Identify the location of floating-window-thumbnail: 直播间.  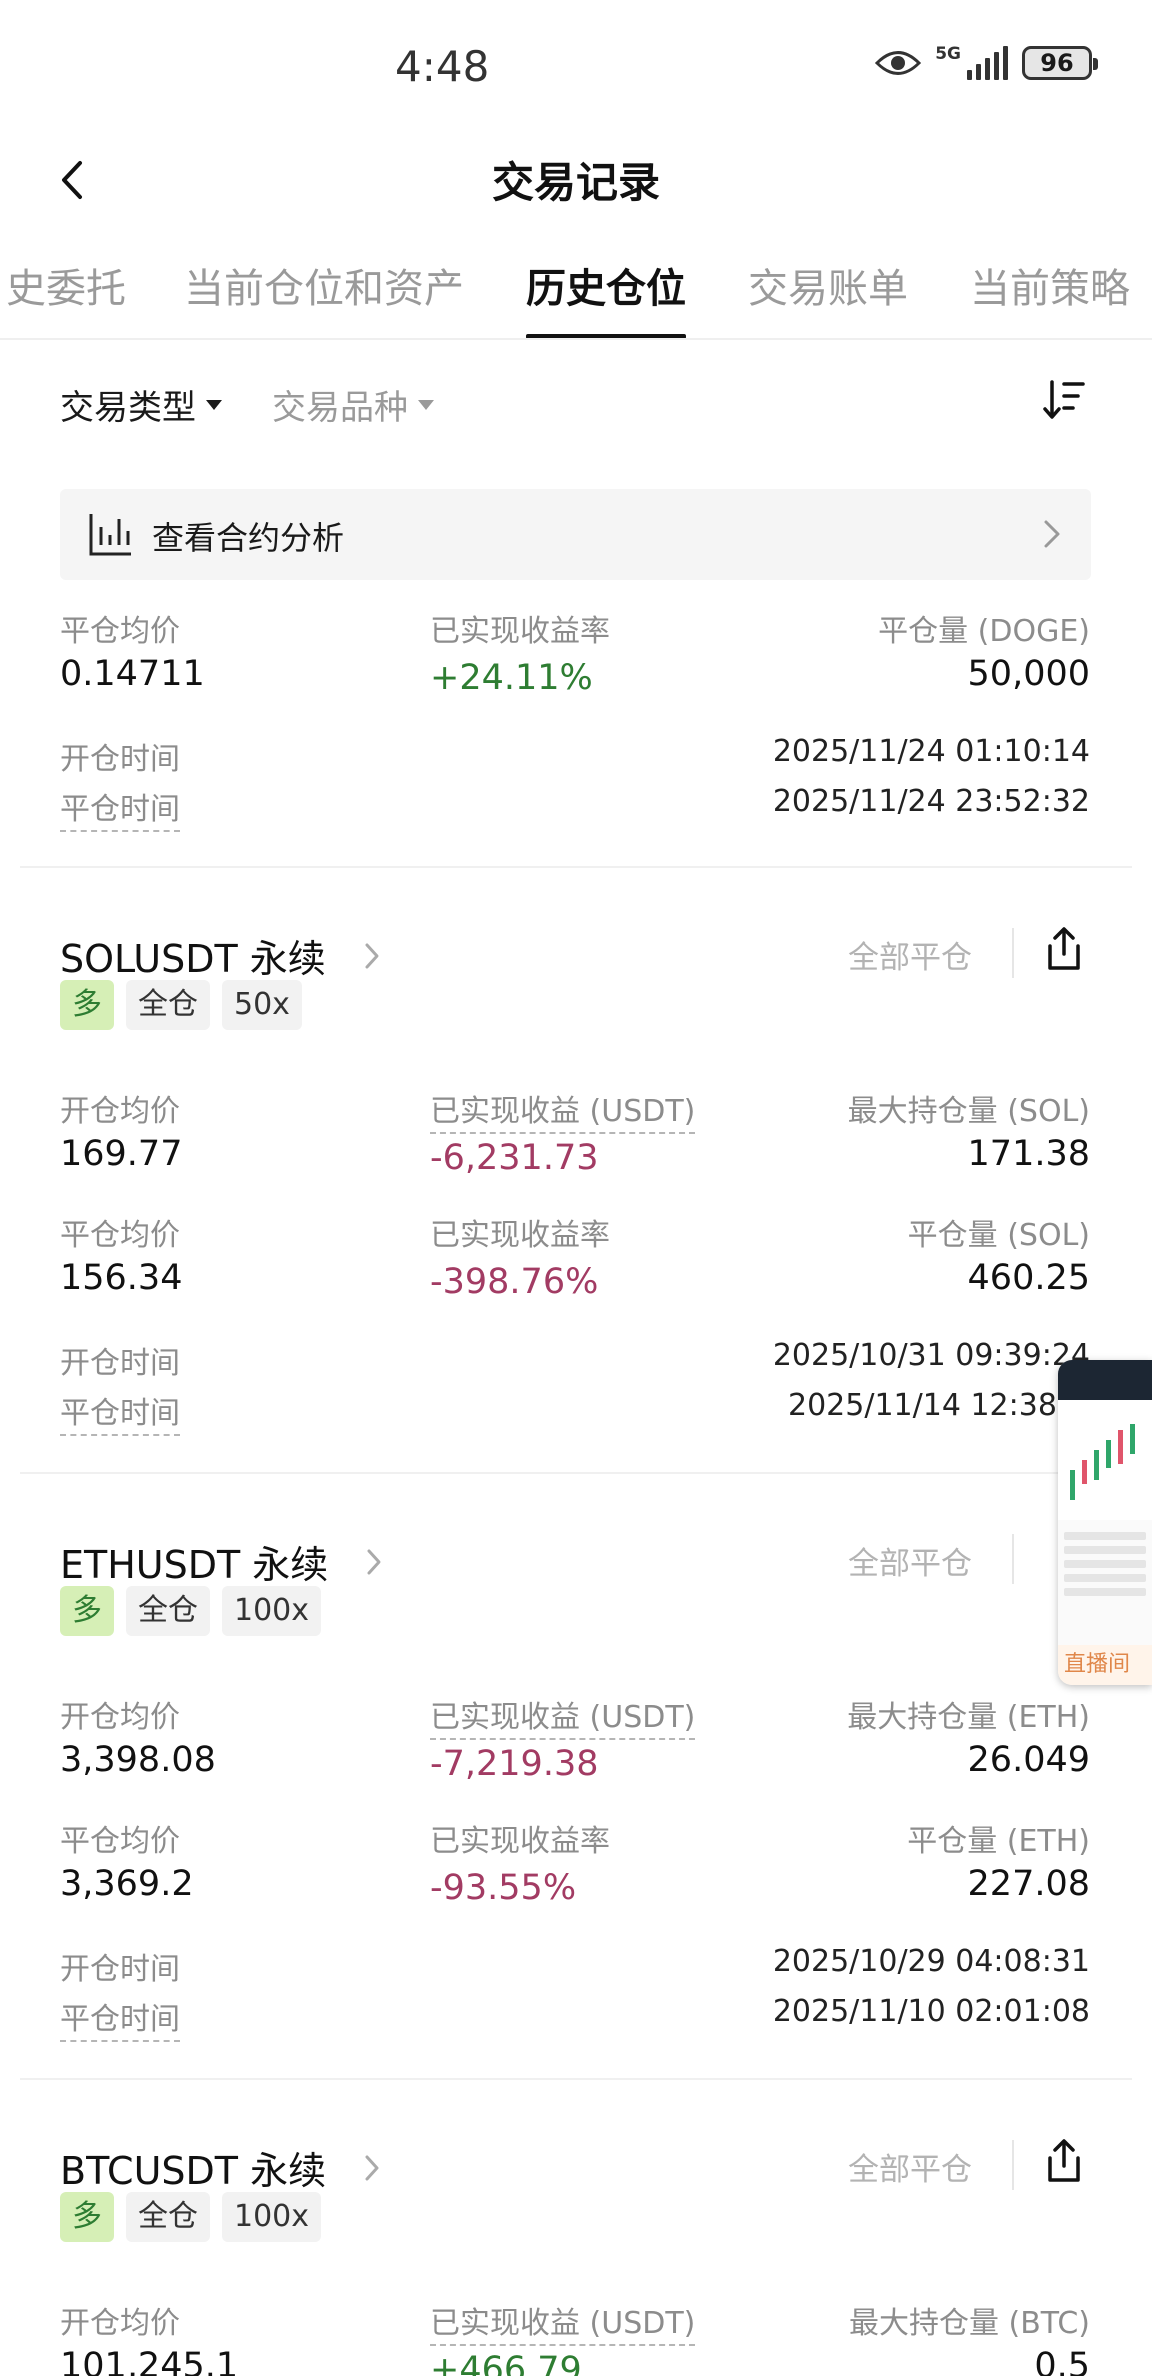
(1105, 1522).